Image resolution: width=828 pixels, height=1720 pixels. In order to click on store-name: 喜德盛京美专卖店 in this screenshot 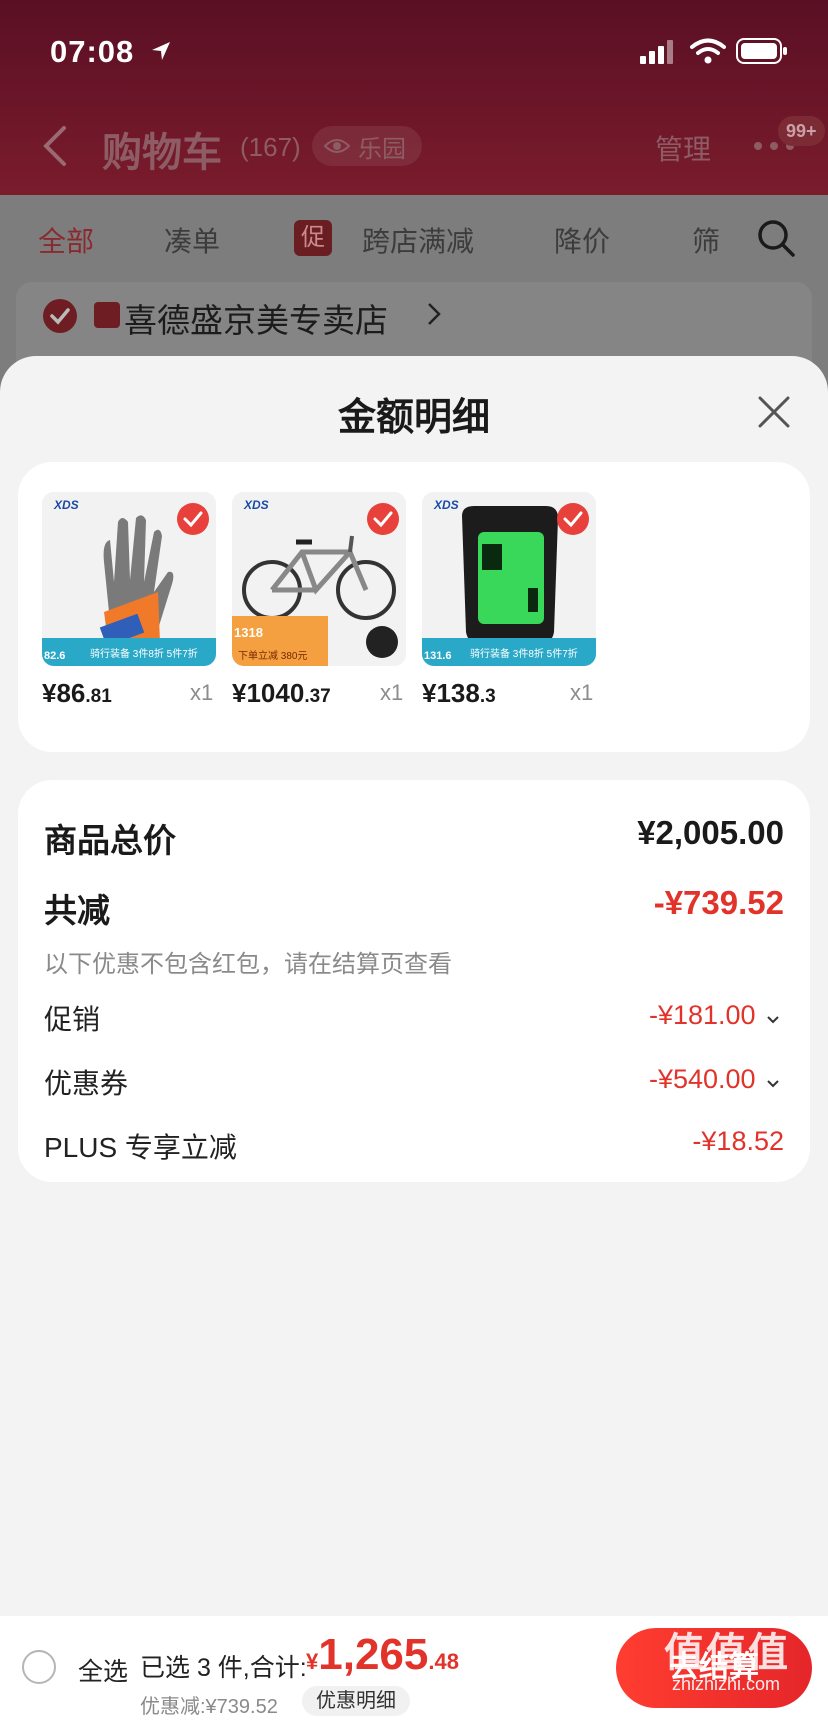, I will do `click(256, 318)`.